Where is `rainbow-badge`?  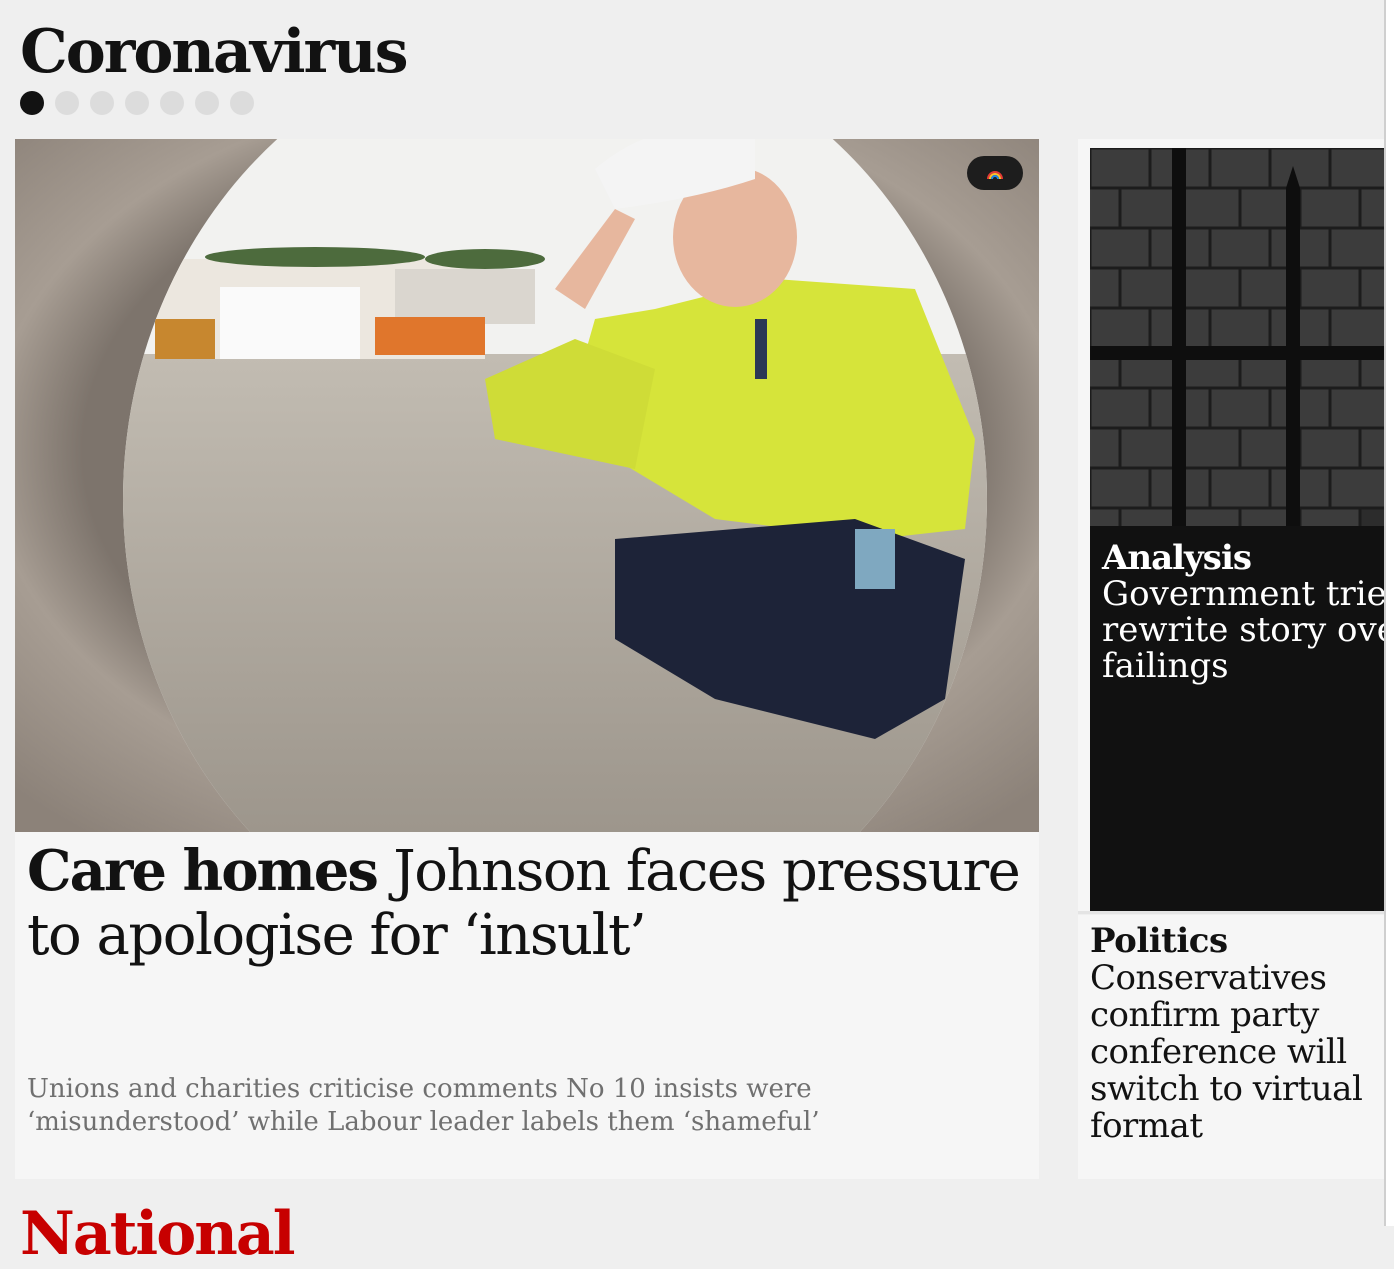
rainbow-badge is located at coordinates (995, 173).